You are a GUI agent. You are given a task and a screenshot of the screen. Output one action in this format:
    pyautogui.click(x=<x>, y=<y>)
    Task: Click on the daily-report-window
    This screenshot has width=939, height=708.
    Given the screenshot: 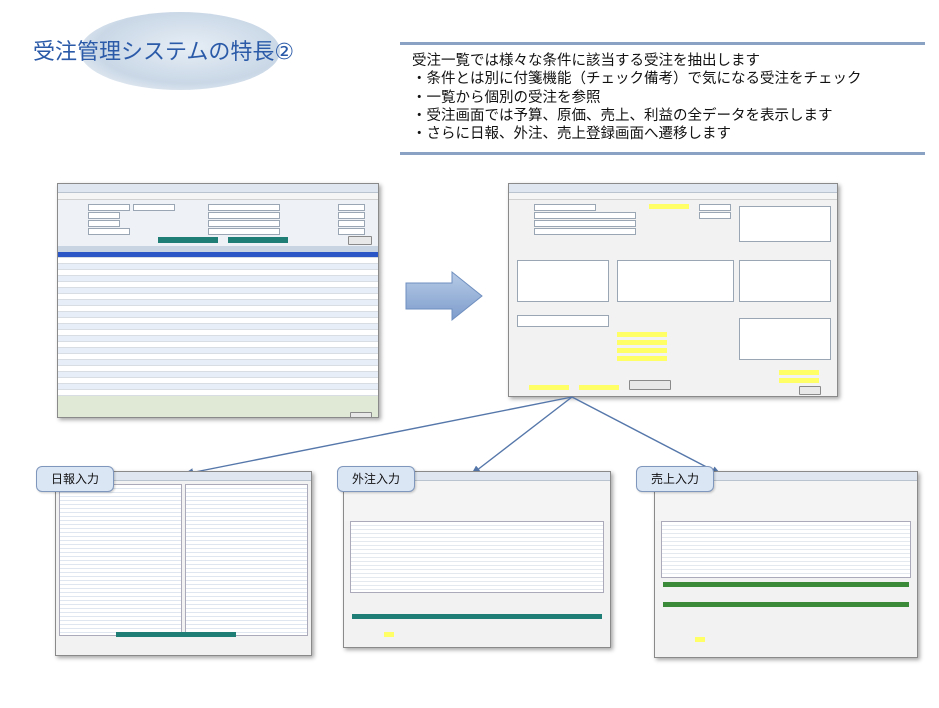 What is the action you would take?
    pyautogui.click(x=183, y=563)
    